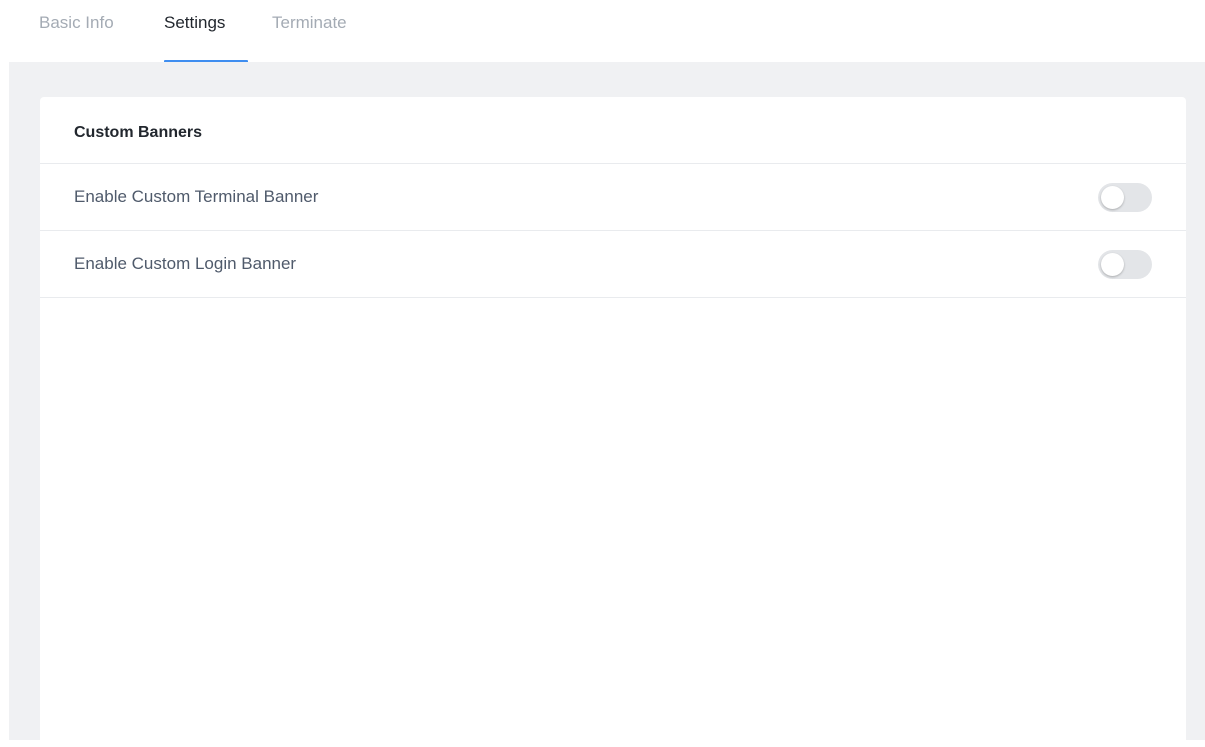 This screenshot has width=1205, height=747. I want to click on tab-terminate: Terminate, so click(309, 23).